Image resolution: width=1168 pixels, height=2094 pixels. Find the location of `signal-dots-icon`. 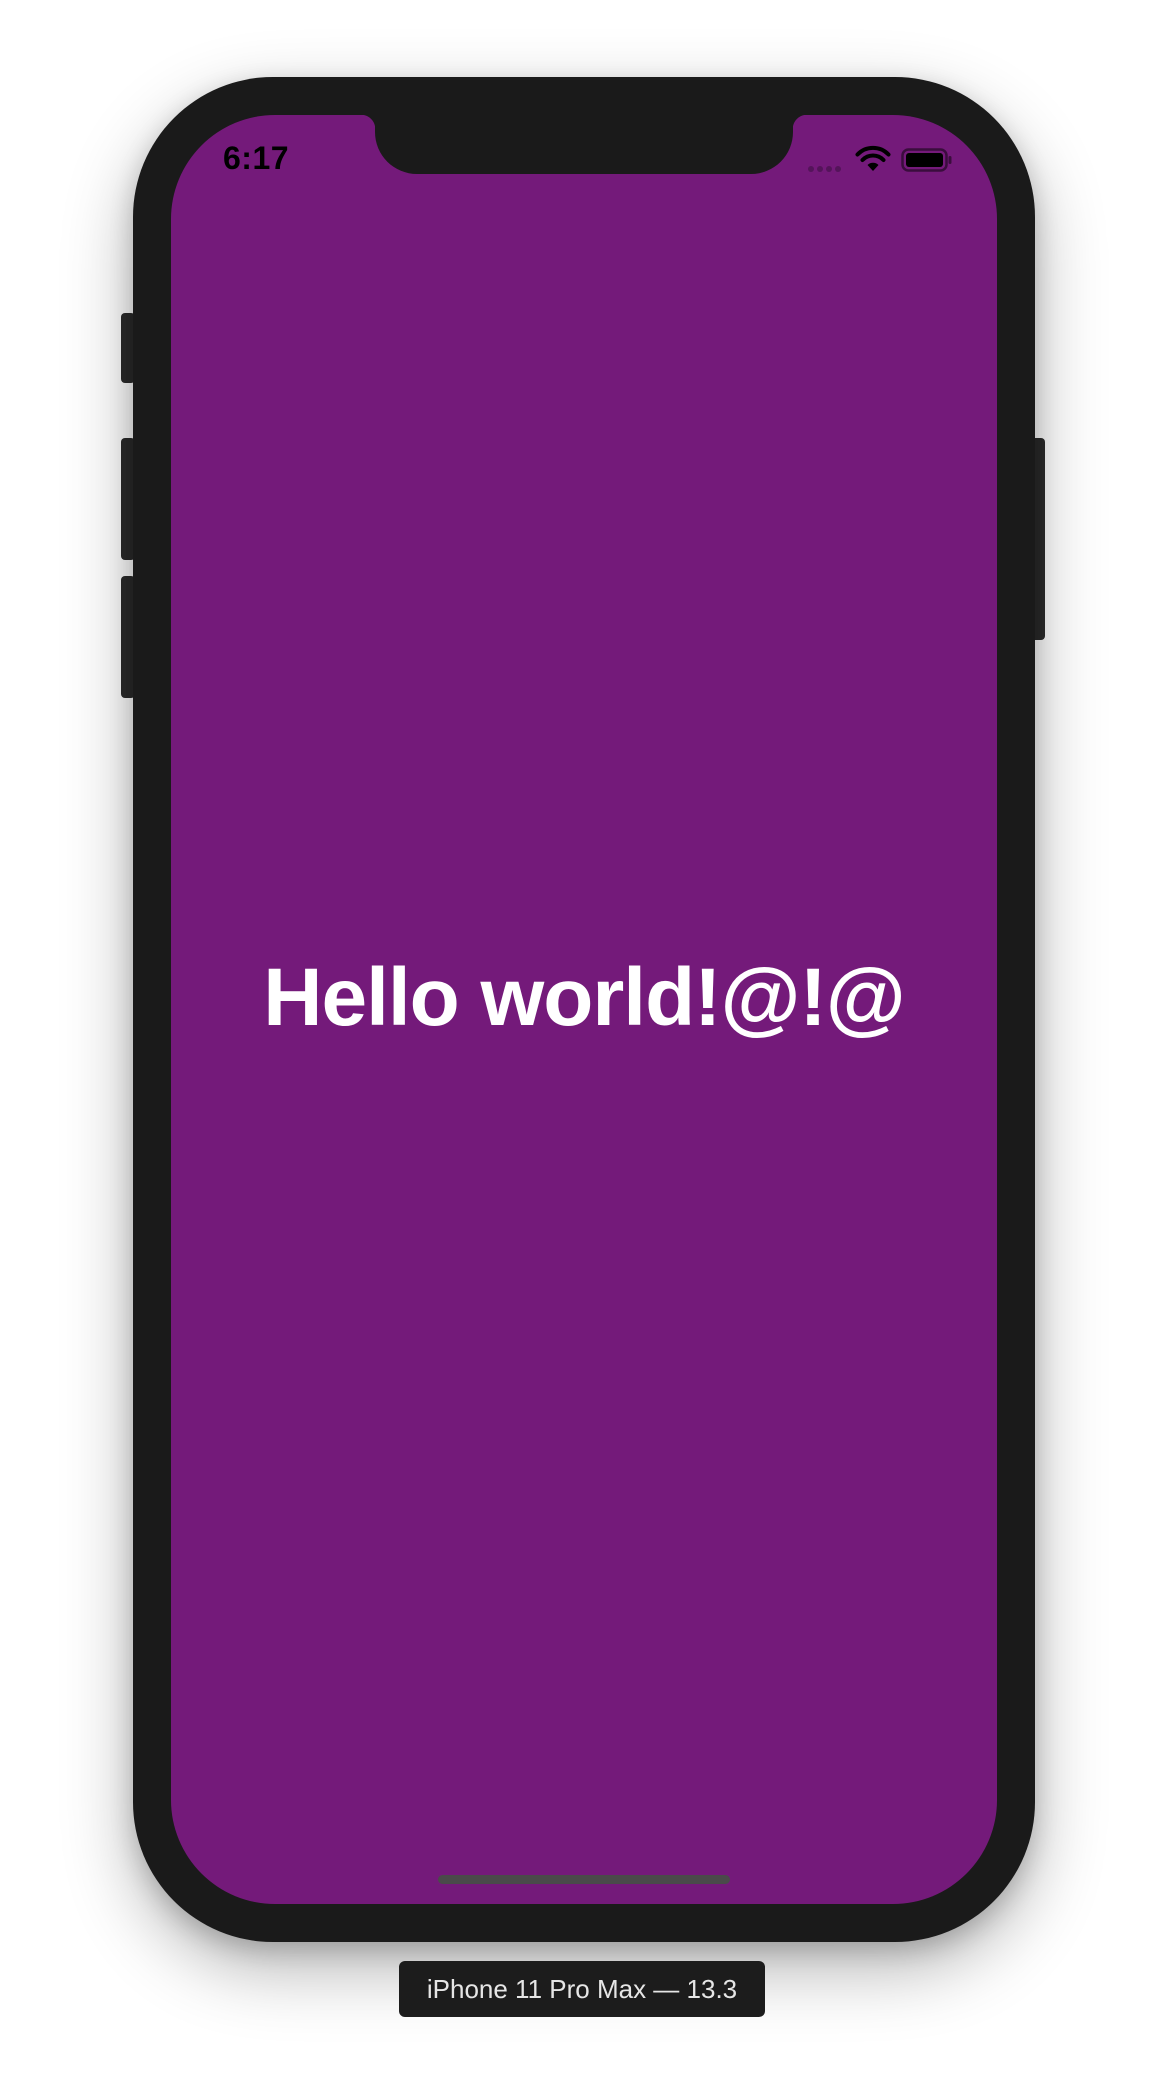

signal-dots-icon is located at coordinates (824, 169).